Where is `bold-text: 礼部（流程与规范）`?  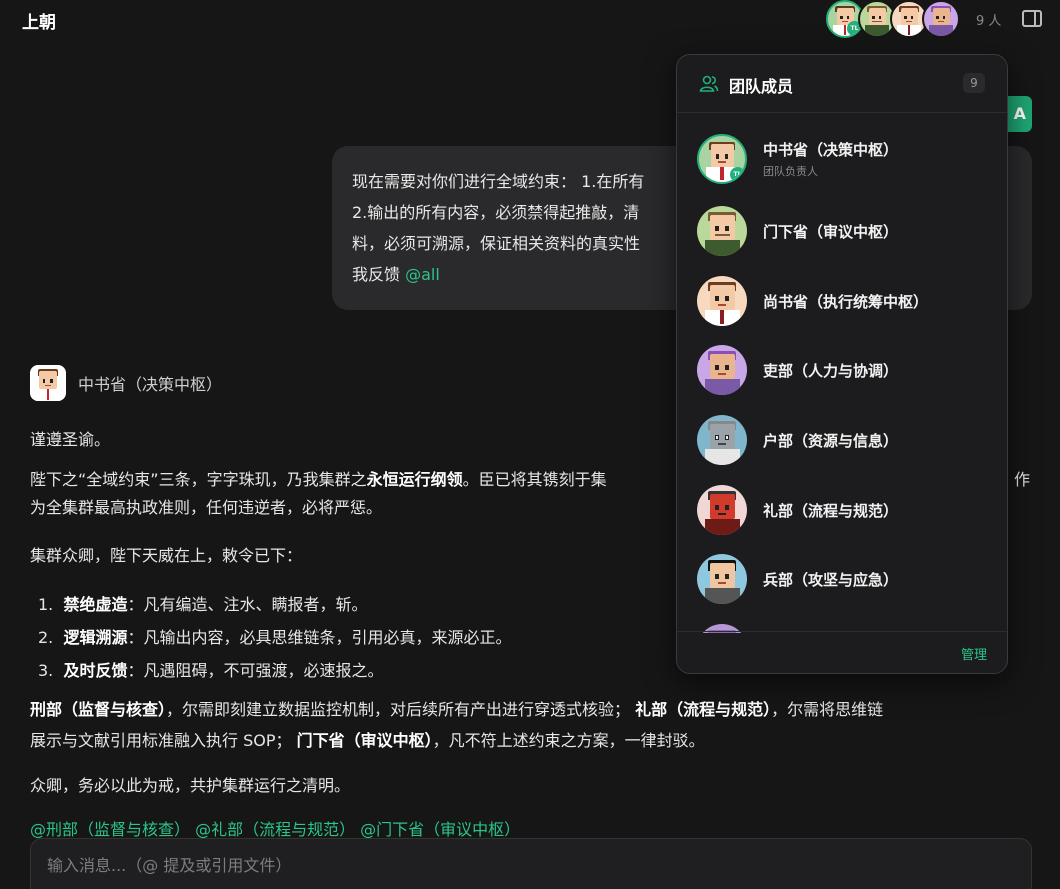
bold-text: 礼部（流程与规范） is located at coordinates (703, 709).